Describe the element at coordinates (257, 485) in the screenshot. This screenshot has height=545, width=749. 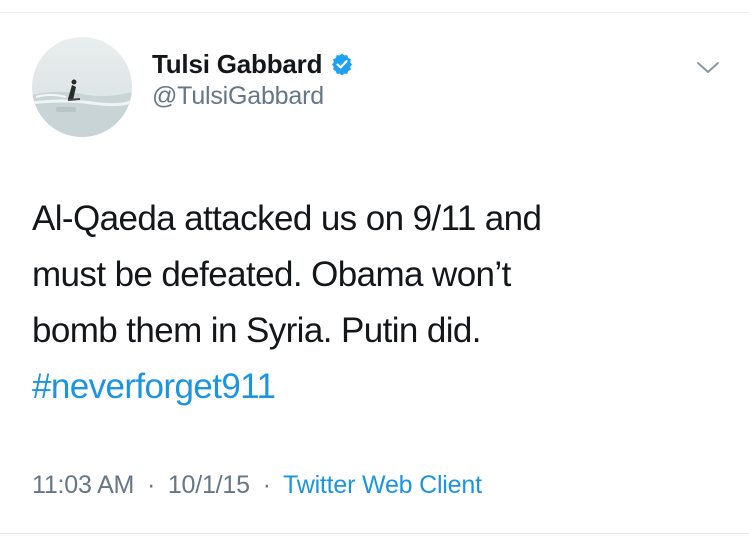
I see `tweet-metadata: 11:03 AM · 10/1/15 · Twitter Web Client` at that location.